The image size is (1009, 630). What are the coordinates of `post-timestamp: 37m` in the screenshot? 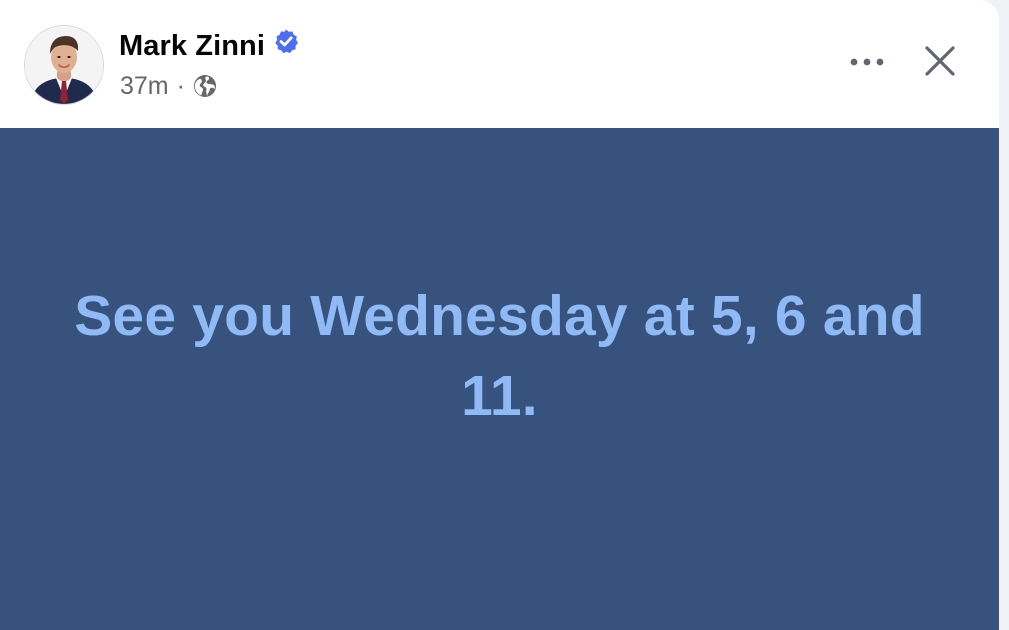 It's located at (144, 86).